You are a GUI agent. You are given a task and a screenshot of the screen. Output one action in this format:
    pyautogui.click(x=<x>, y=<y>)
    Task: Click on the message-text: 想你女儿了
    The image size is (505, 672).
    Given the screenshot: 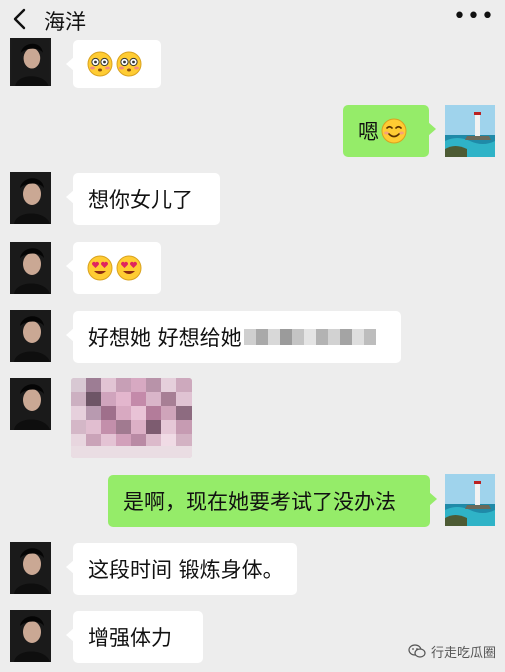 What is the action you would take?
    pyautogui.click(x=140, y=200)
    